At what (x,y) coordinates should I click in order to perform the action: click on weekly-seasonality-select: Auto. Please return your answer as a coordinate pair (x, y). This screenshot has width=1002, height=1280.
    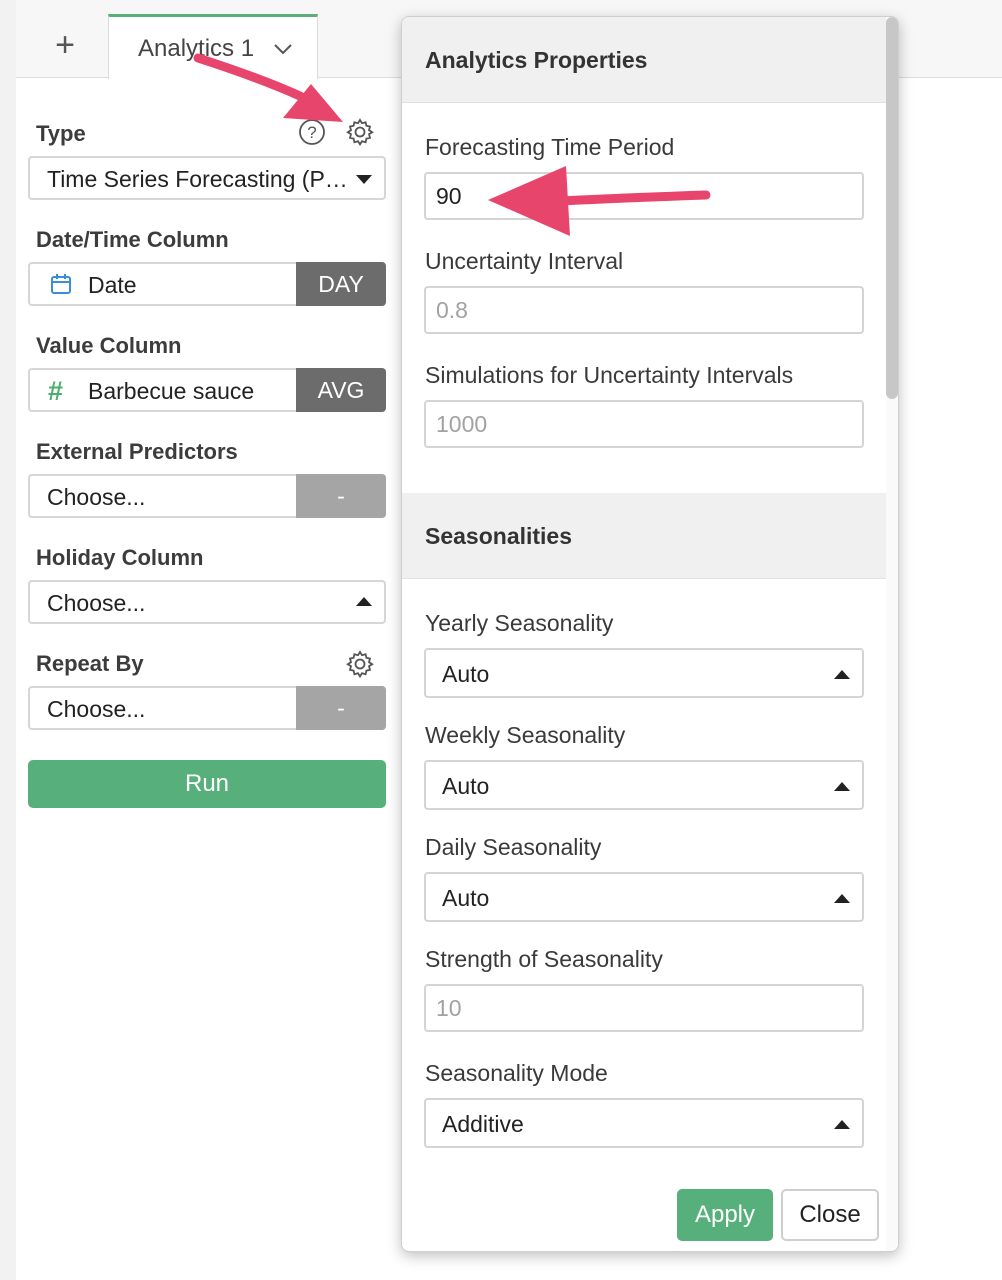
    Looking at the image, I should click on (644, 785).